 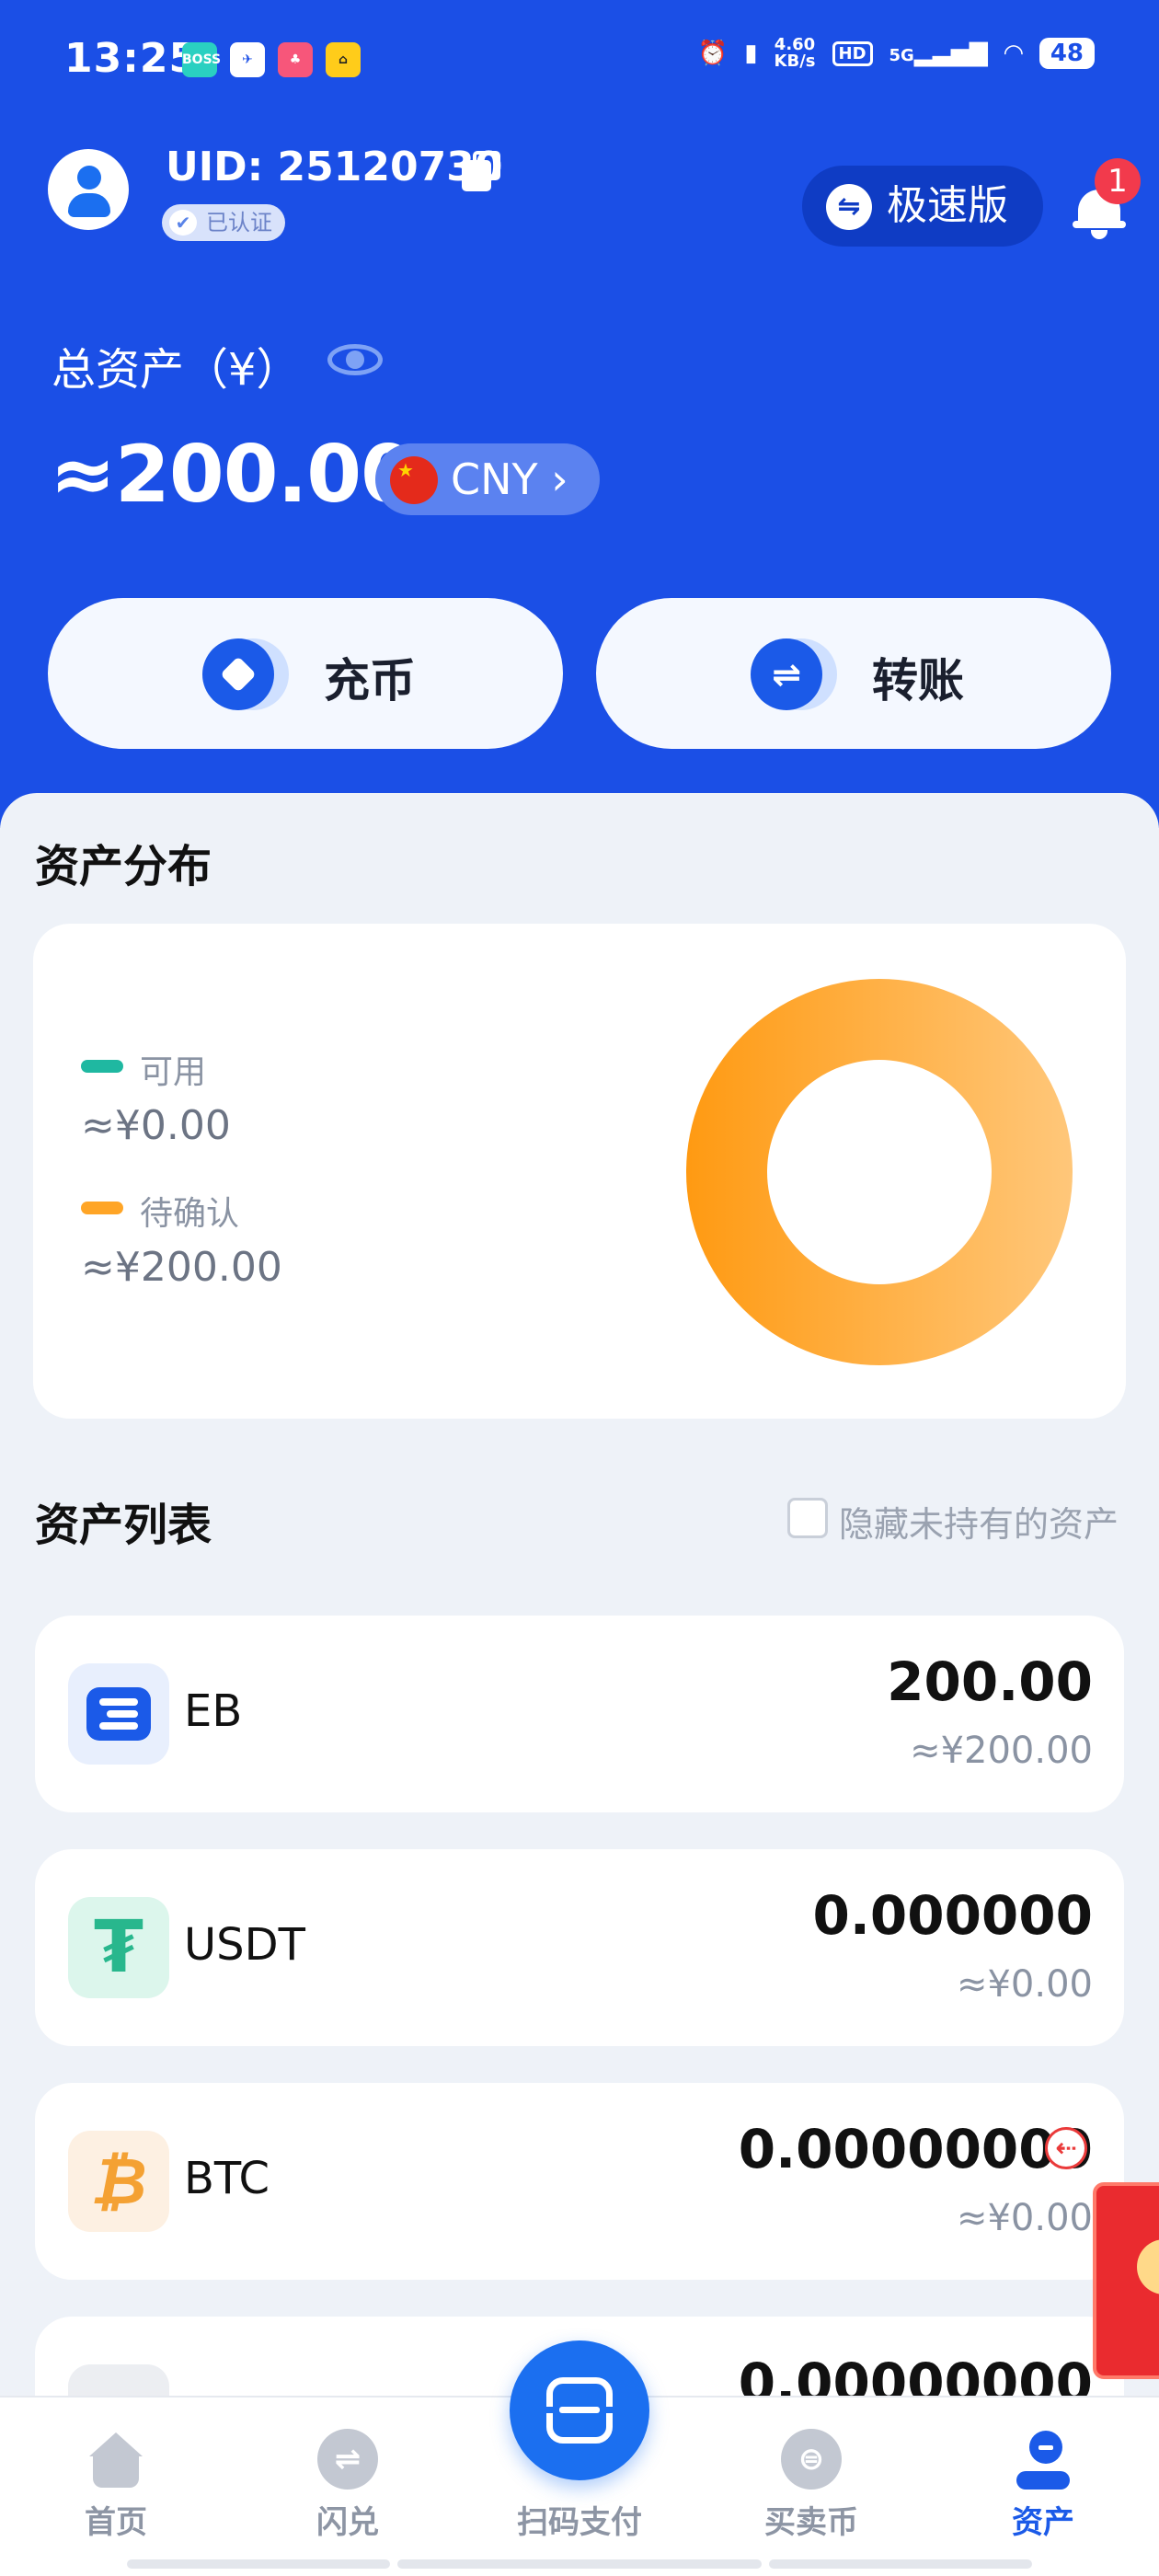 I want to click on donut-hole, so click(x=879, y=1172).